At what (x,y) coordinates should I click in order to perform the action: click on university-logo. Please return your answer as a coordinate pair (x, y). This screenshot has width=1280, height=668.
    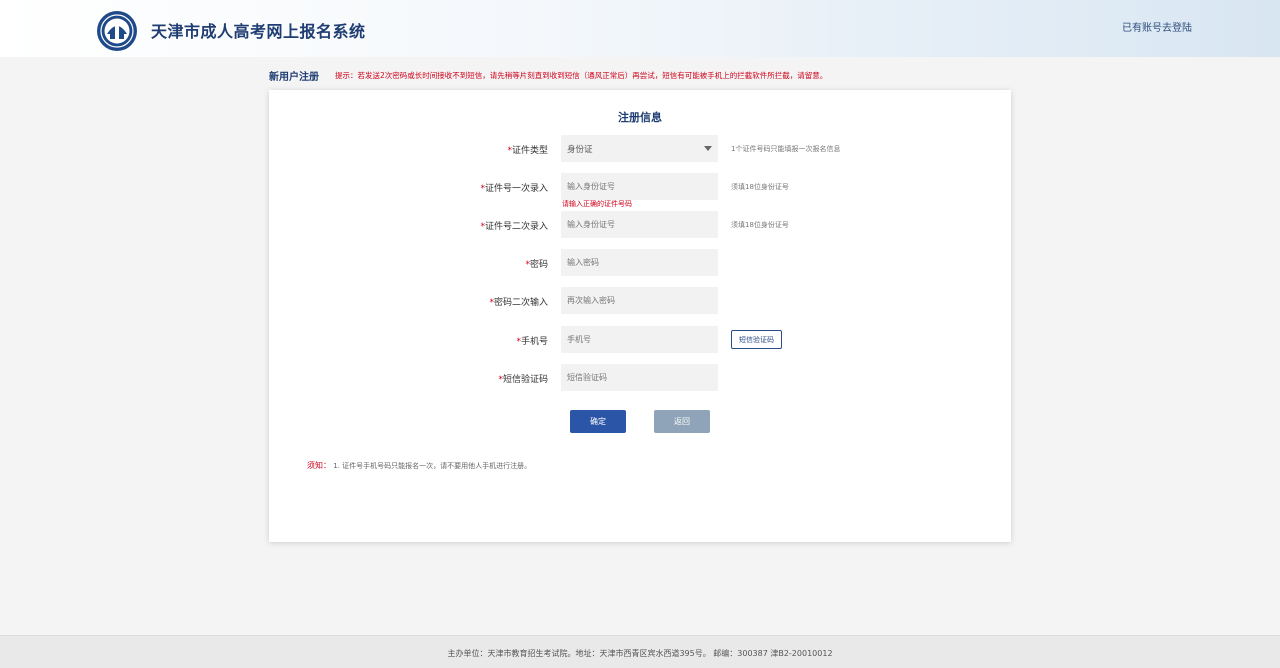
    Looking at the image, I should click on (117, 31).